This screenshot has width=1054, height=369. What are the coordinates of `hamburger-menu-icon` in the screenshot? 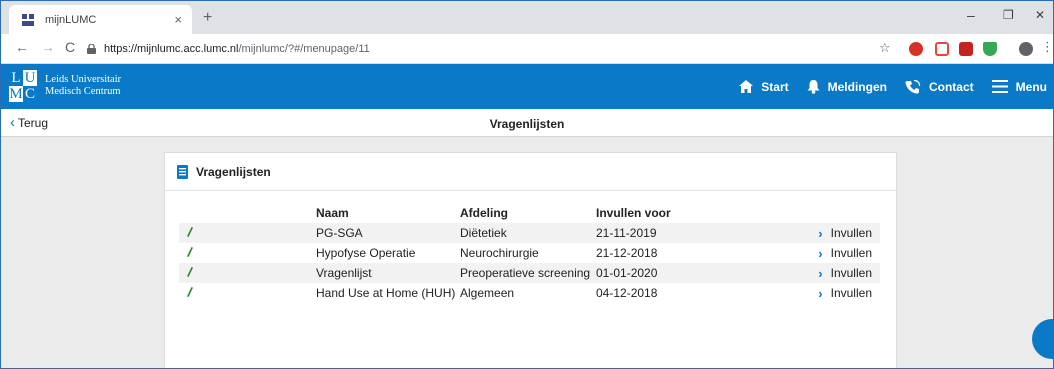 It's located at (999, 86).